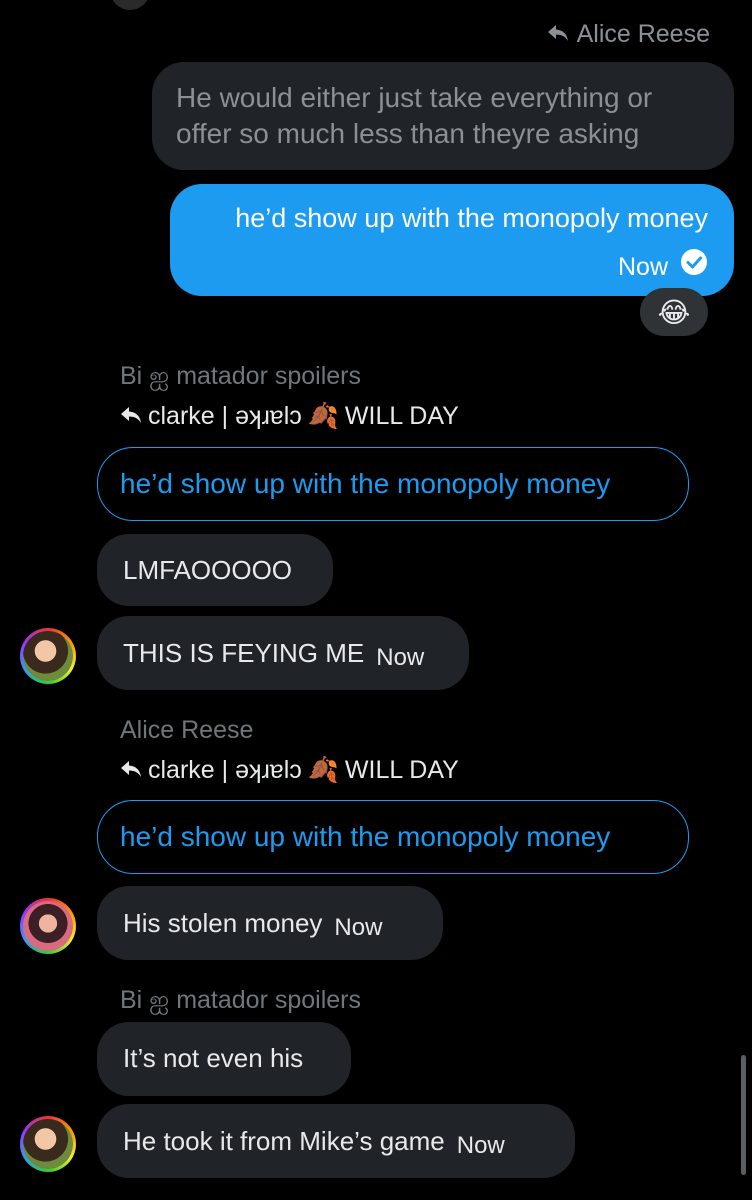  I want to click on message-bubble-sent: he’d show up with the monopoly money Now, so click(452, 240).